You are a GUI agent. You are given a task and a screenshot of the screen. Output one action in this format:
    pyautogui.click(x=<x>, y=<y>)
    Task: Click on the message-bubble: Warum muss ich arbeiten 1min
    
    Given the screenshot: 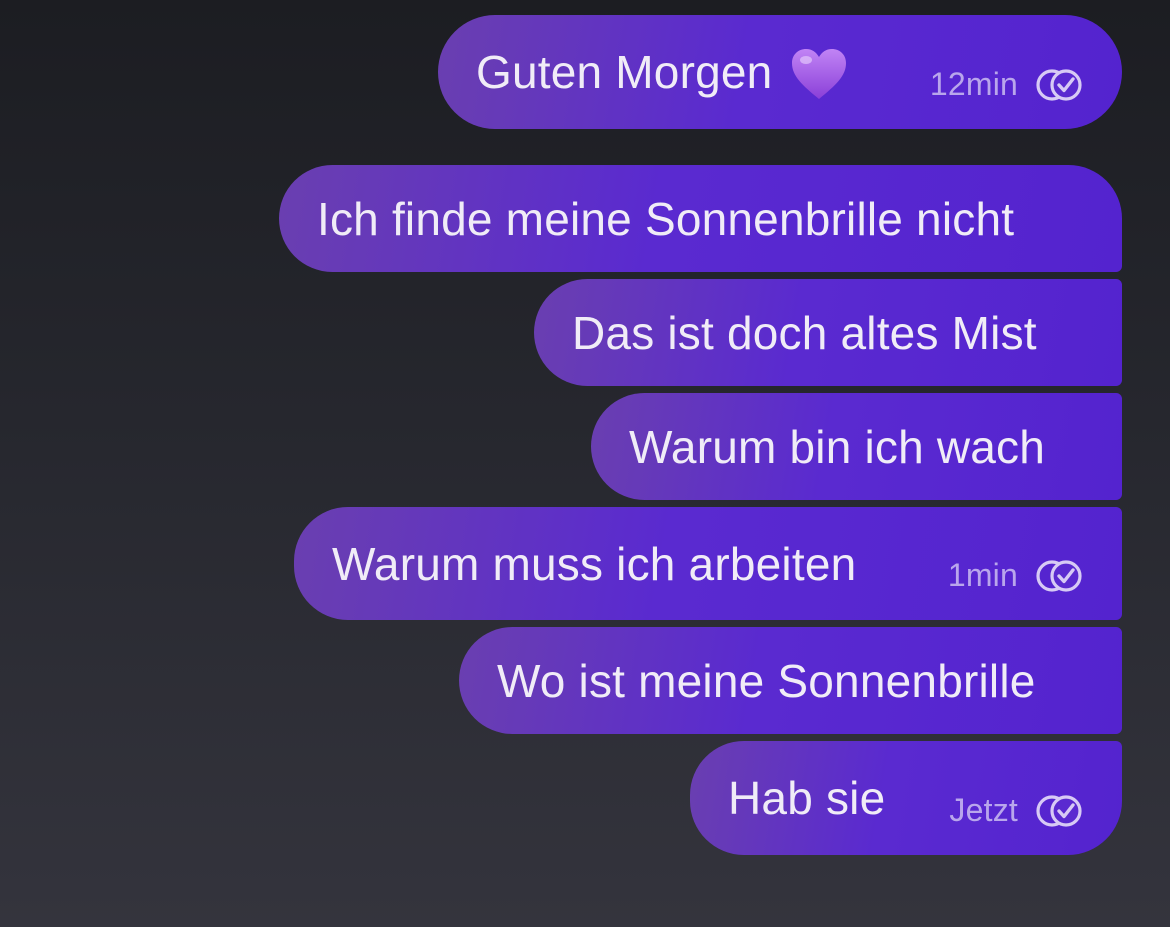 What is the action you would take?
    pyautogui.click(x=708, y=563)
    